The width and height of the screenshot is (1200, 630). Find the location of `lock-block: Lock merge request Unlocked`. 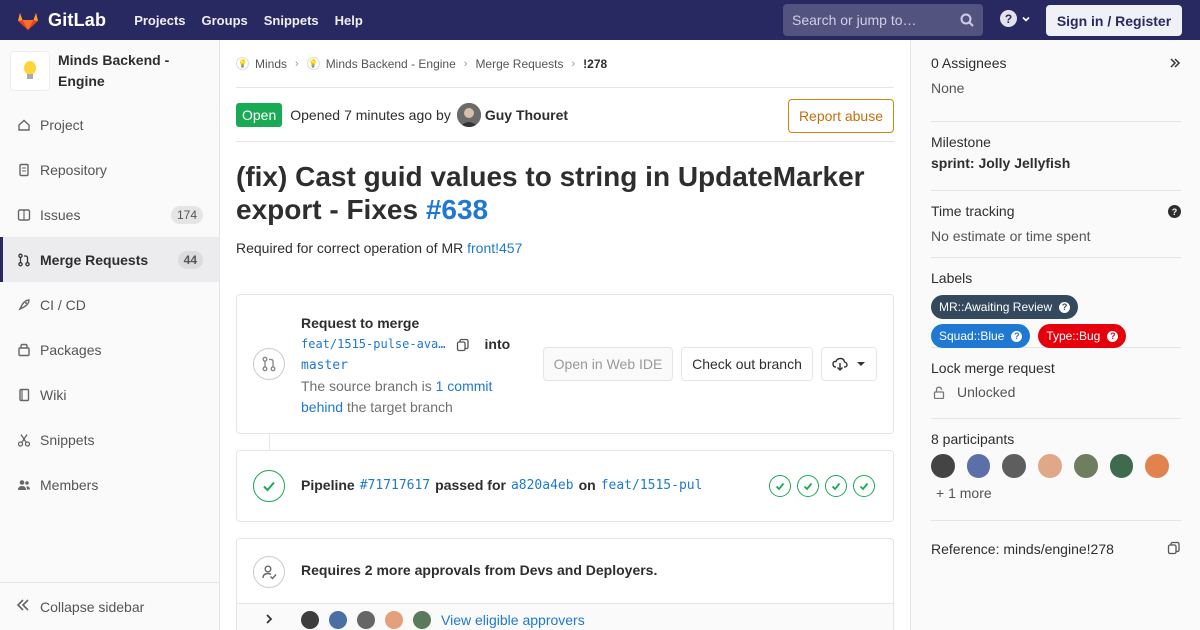

lock-block: Lock merge request Unlocked is located at coordinates (1056, 383).